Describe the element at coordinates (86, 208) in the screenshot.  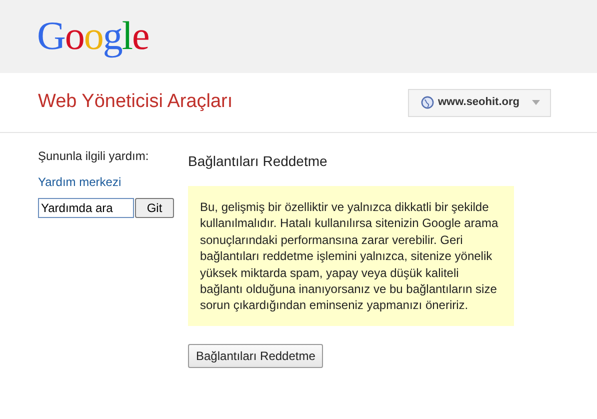
I see `help-search-field: Yardımda ara` at that location.